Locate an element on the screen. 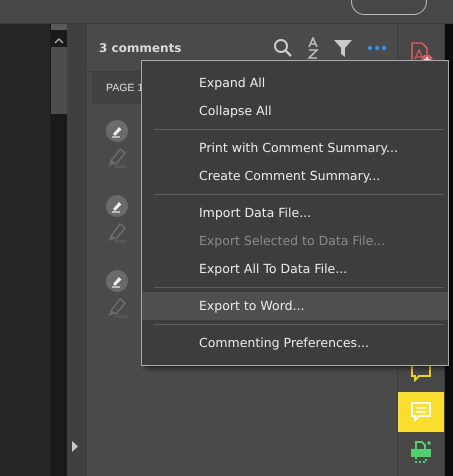 This screenshot has width=453, height=476. printer-icon is located at coordinates (421, 452).